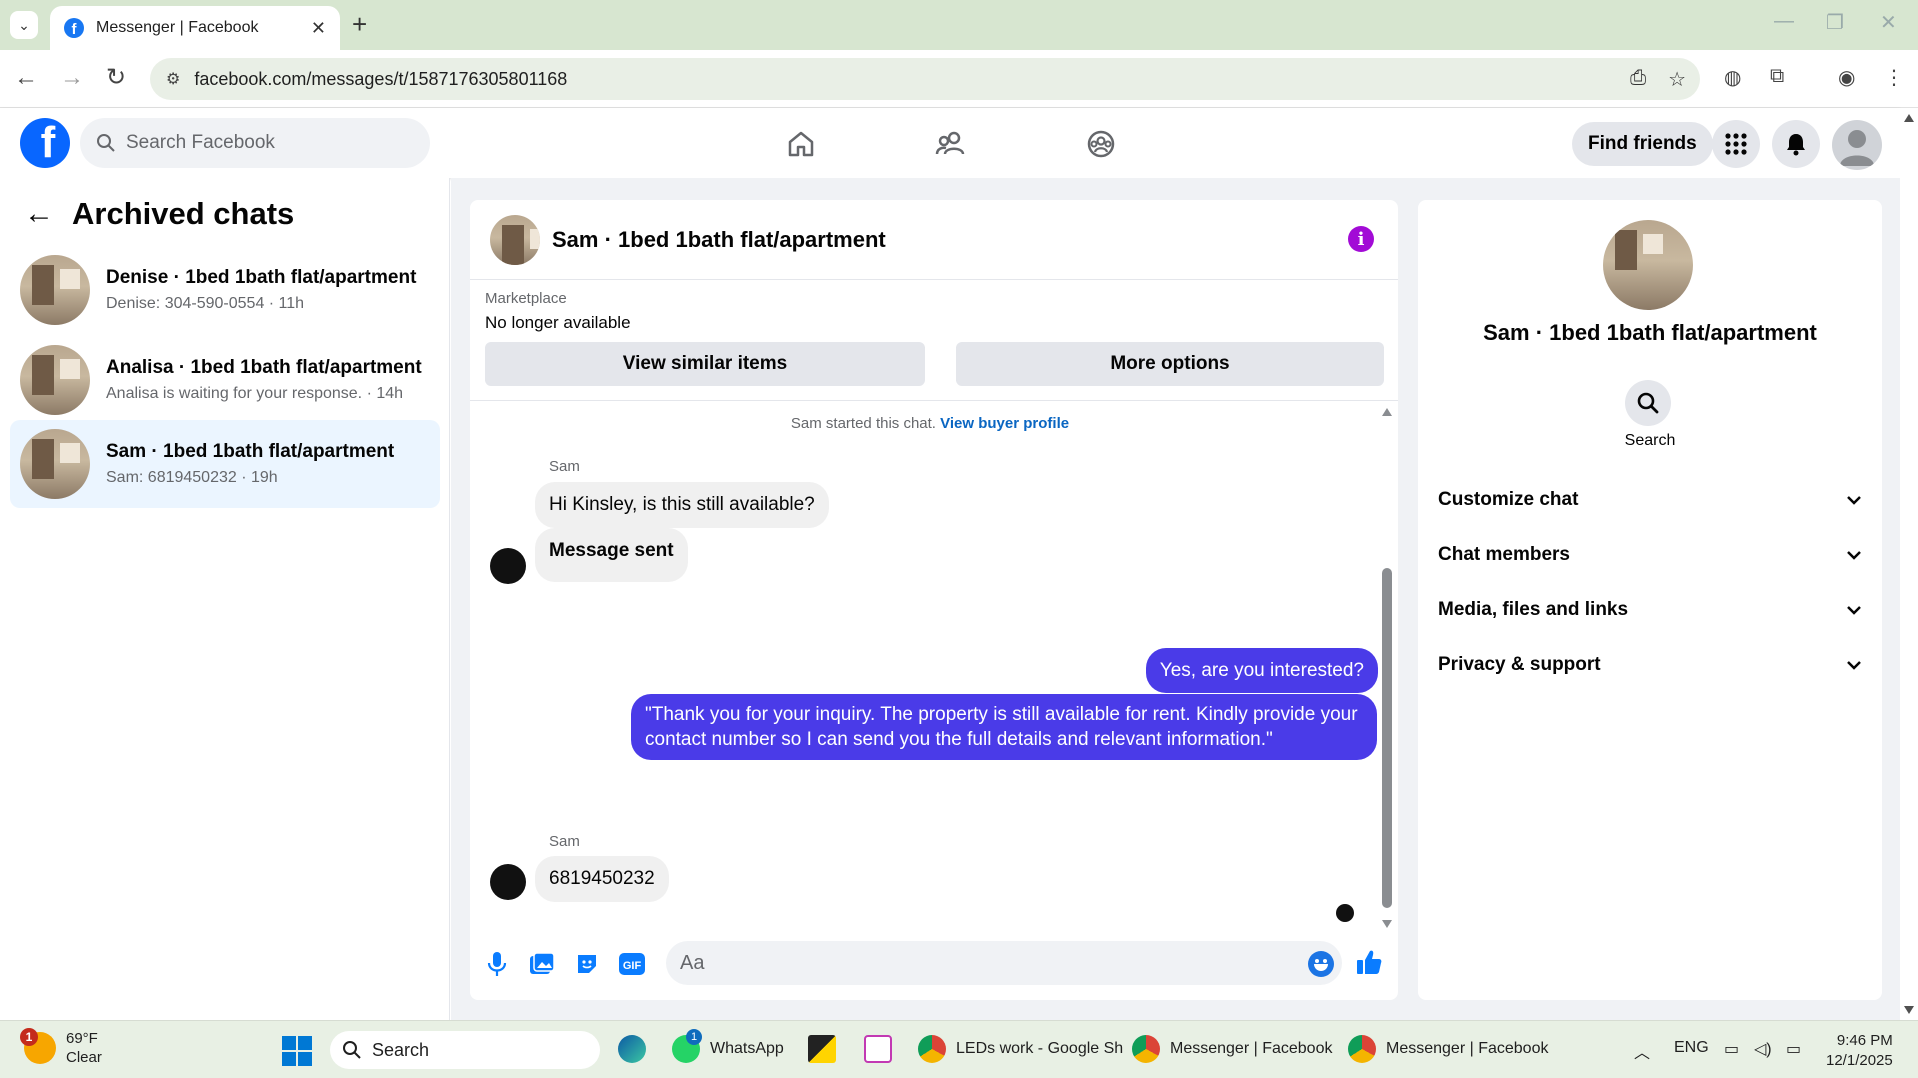 The height and width of the screenshot is (1078, 1918). What do you see at coordinates (29, 1037) in the screenshot?
I see `weather-badge: 1` at bounding box center [29, 1037].